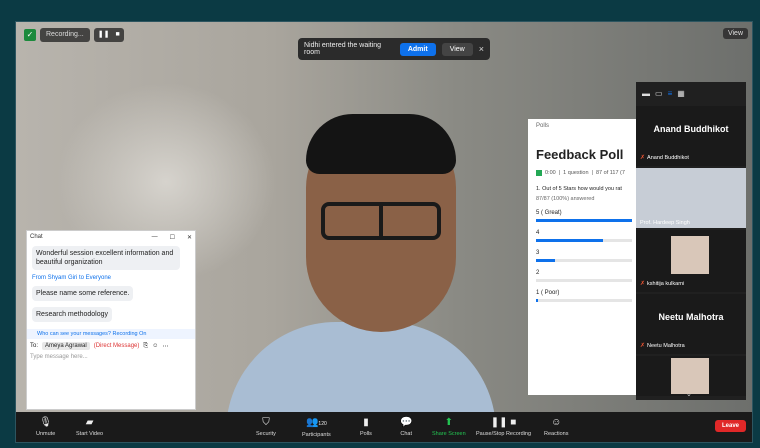 This screenshot has height=448, width=760. What do you see at coordinates (172, 237) in the screenshot?
I see `maximize-icon: ☐` at bounding box center [172, 237].